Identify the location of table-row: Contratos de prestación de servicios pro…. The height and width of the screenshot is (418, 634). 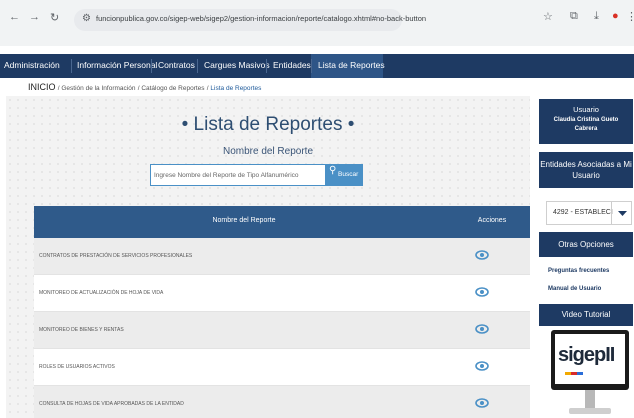
(282, 256).